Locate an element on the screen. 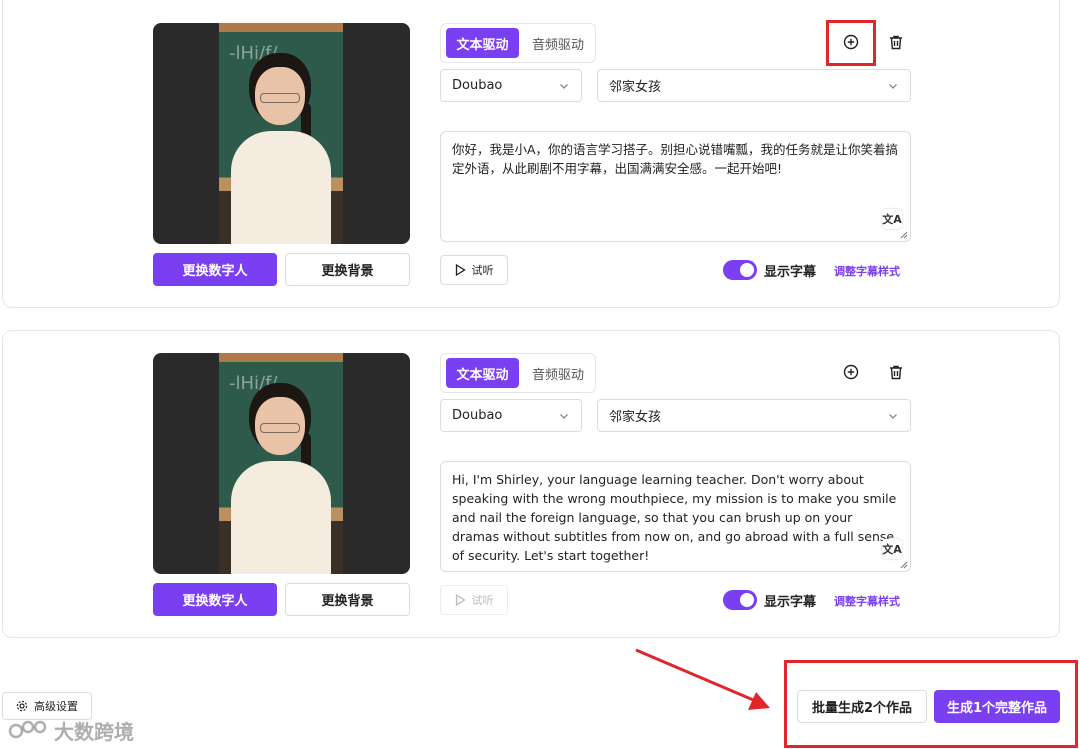  annotation-arrow-icon is located at coordinates (702, 679).